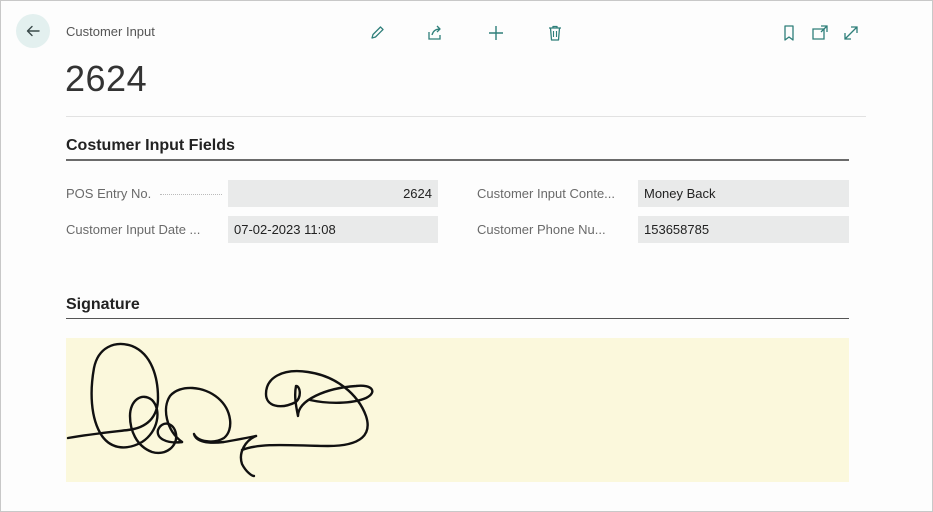  Describe the element at coordinates (457, 160) in the screenshot. I see `fields-section-divider` at that location.